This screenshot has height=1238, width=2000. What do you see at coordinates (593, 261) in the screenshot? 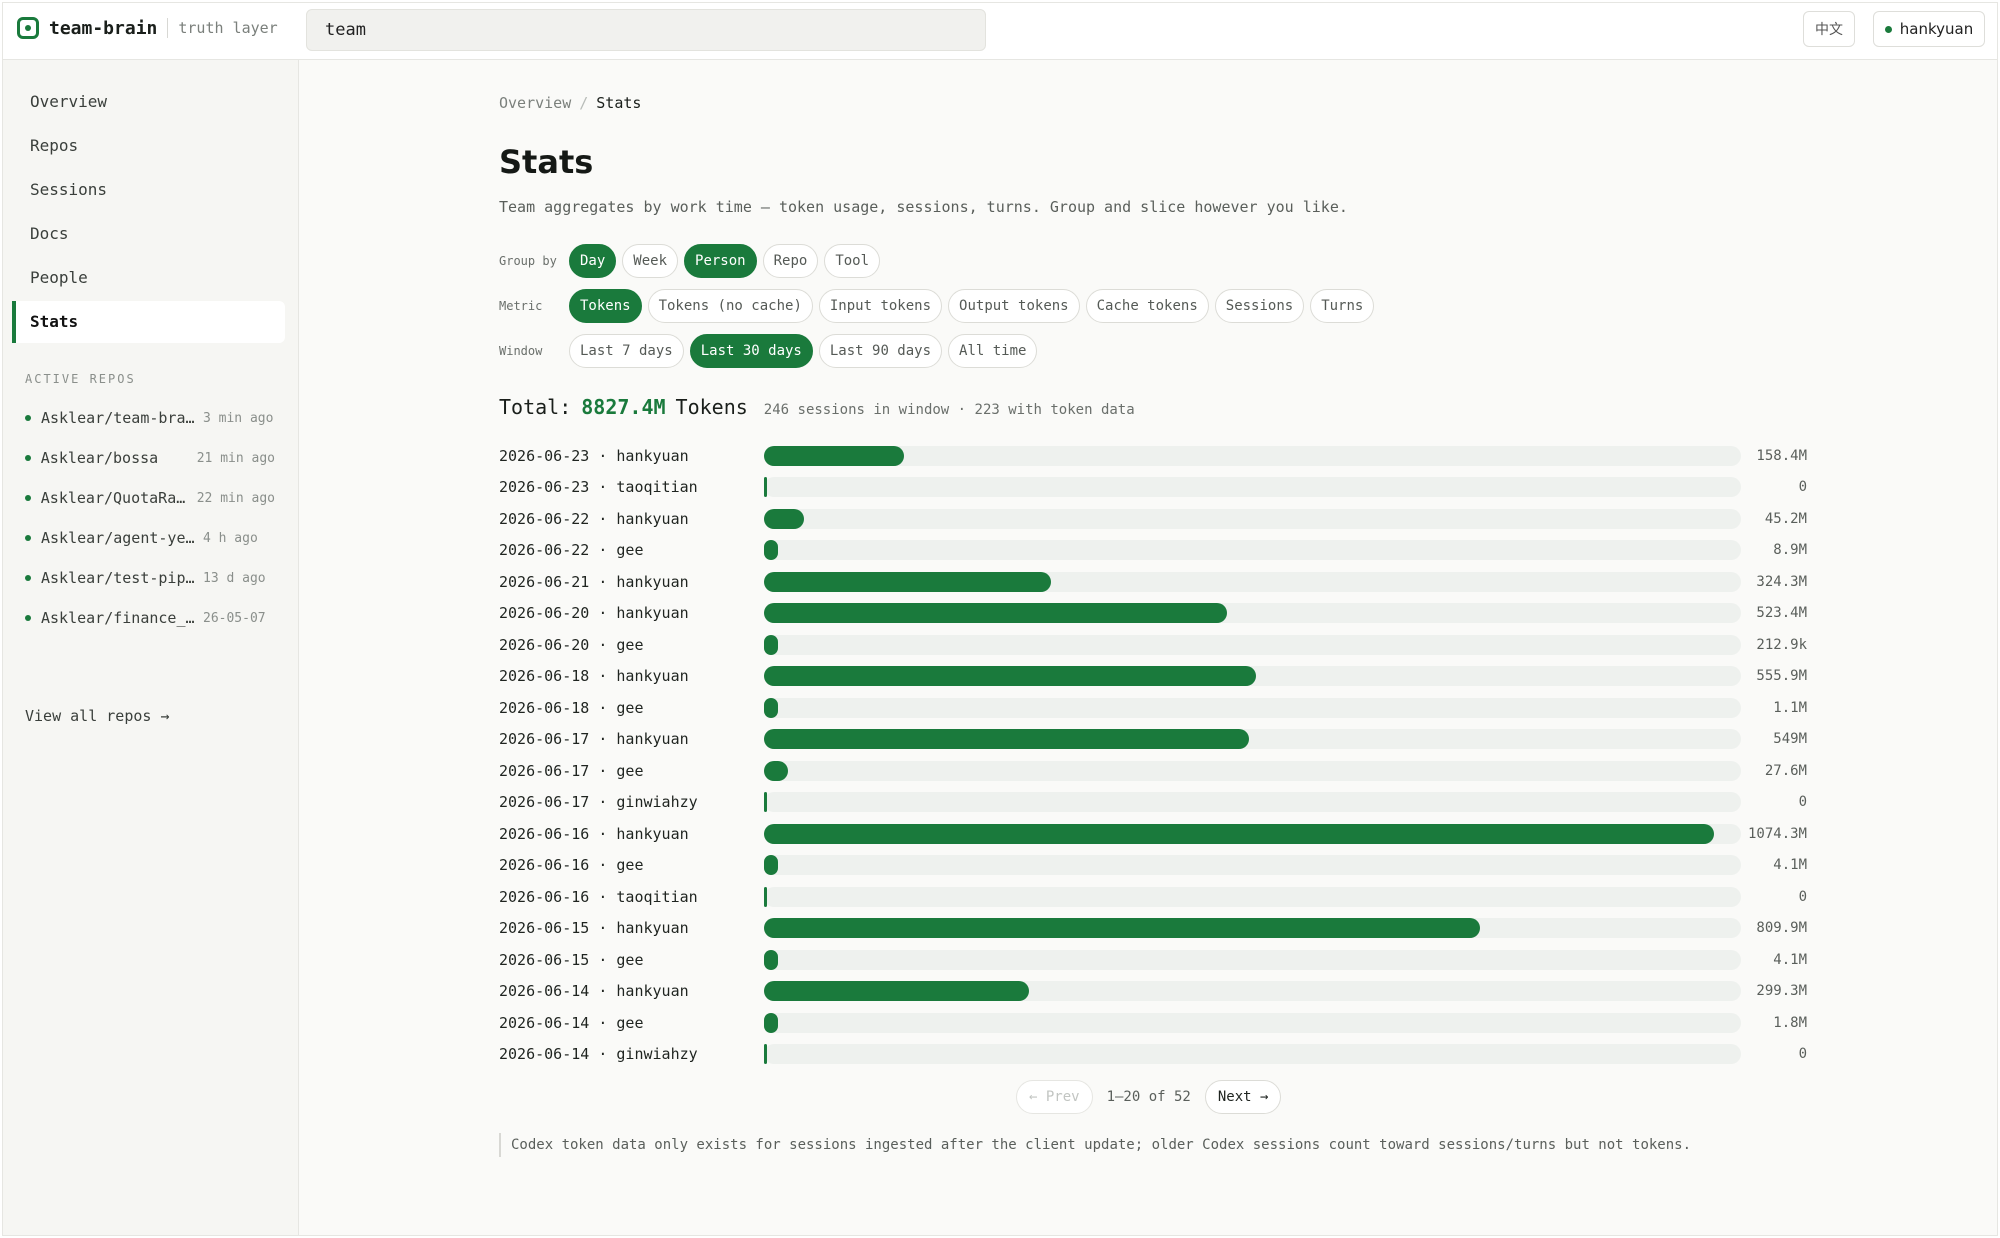
I see `group-by-chip-day: Day` at bounding box center [593, 261].